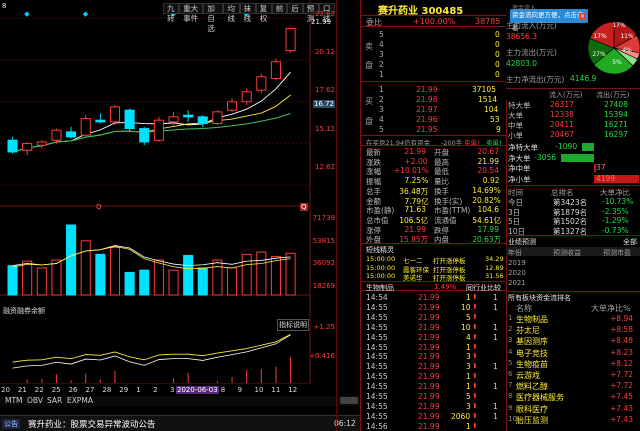 The height and width of the screenshot is (431, 640). I want to click on net-flow-bars: 净特大单 -1090 净大单 -3056 净中单 37 净小单 4199, so click(573, 163).